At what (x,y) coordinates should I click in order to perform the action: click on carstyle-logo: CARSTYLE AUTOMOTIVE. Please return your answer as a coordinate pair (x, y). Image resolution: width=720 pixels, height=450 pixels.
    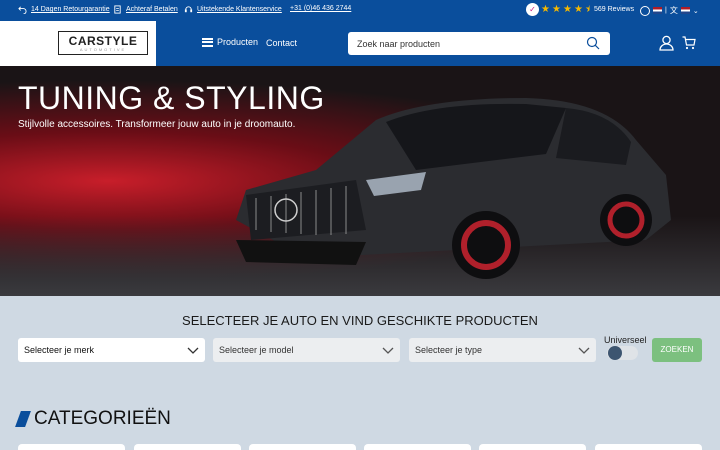
    Looking at the image, I should click on (103, 43).